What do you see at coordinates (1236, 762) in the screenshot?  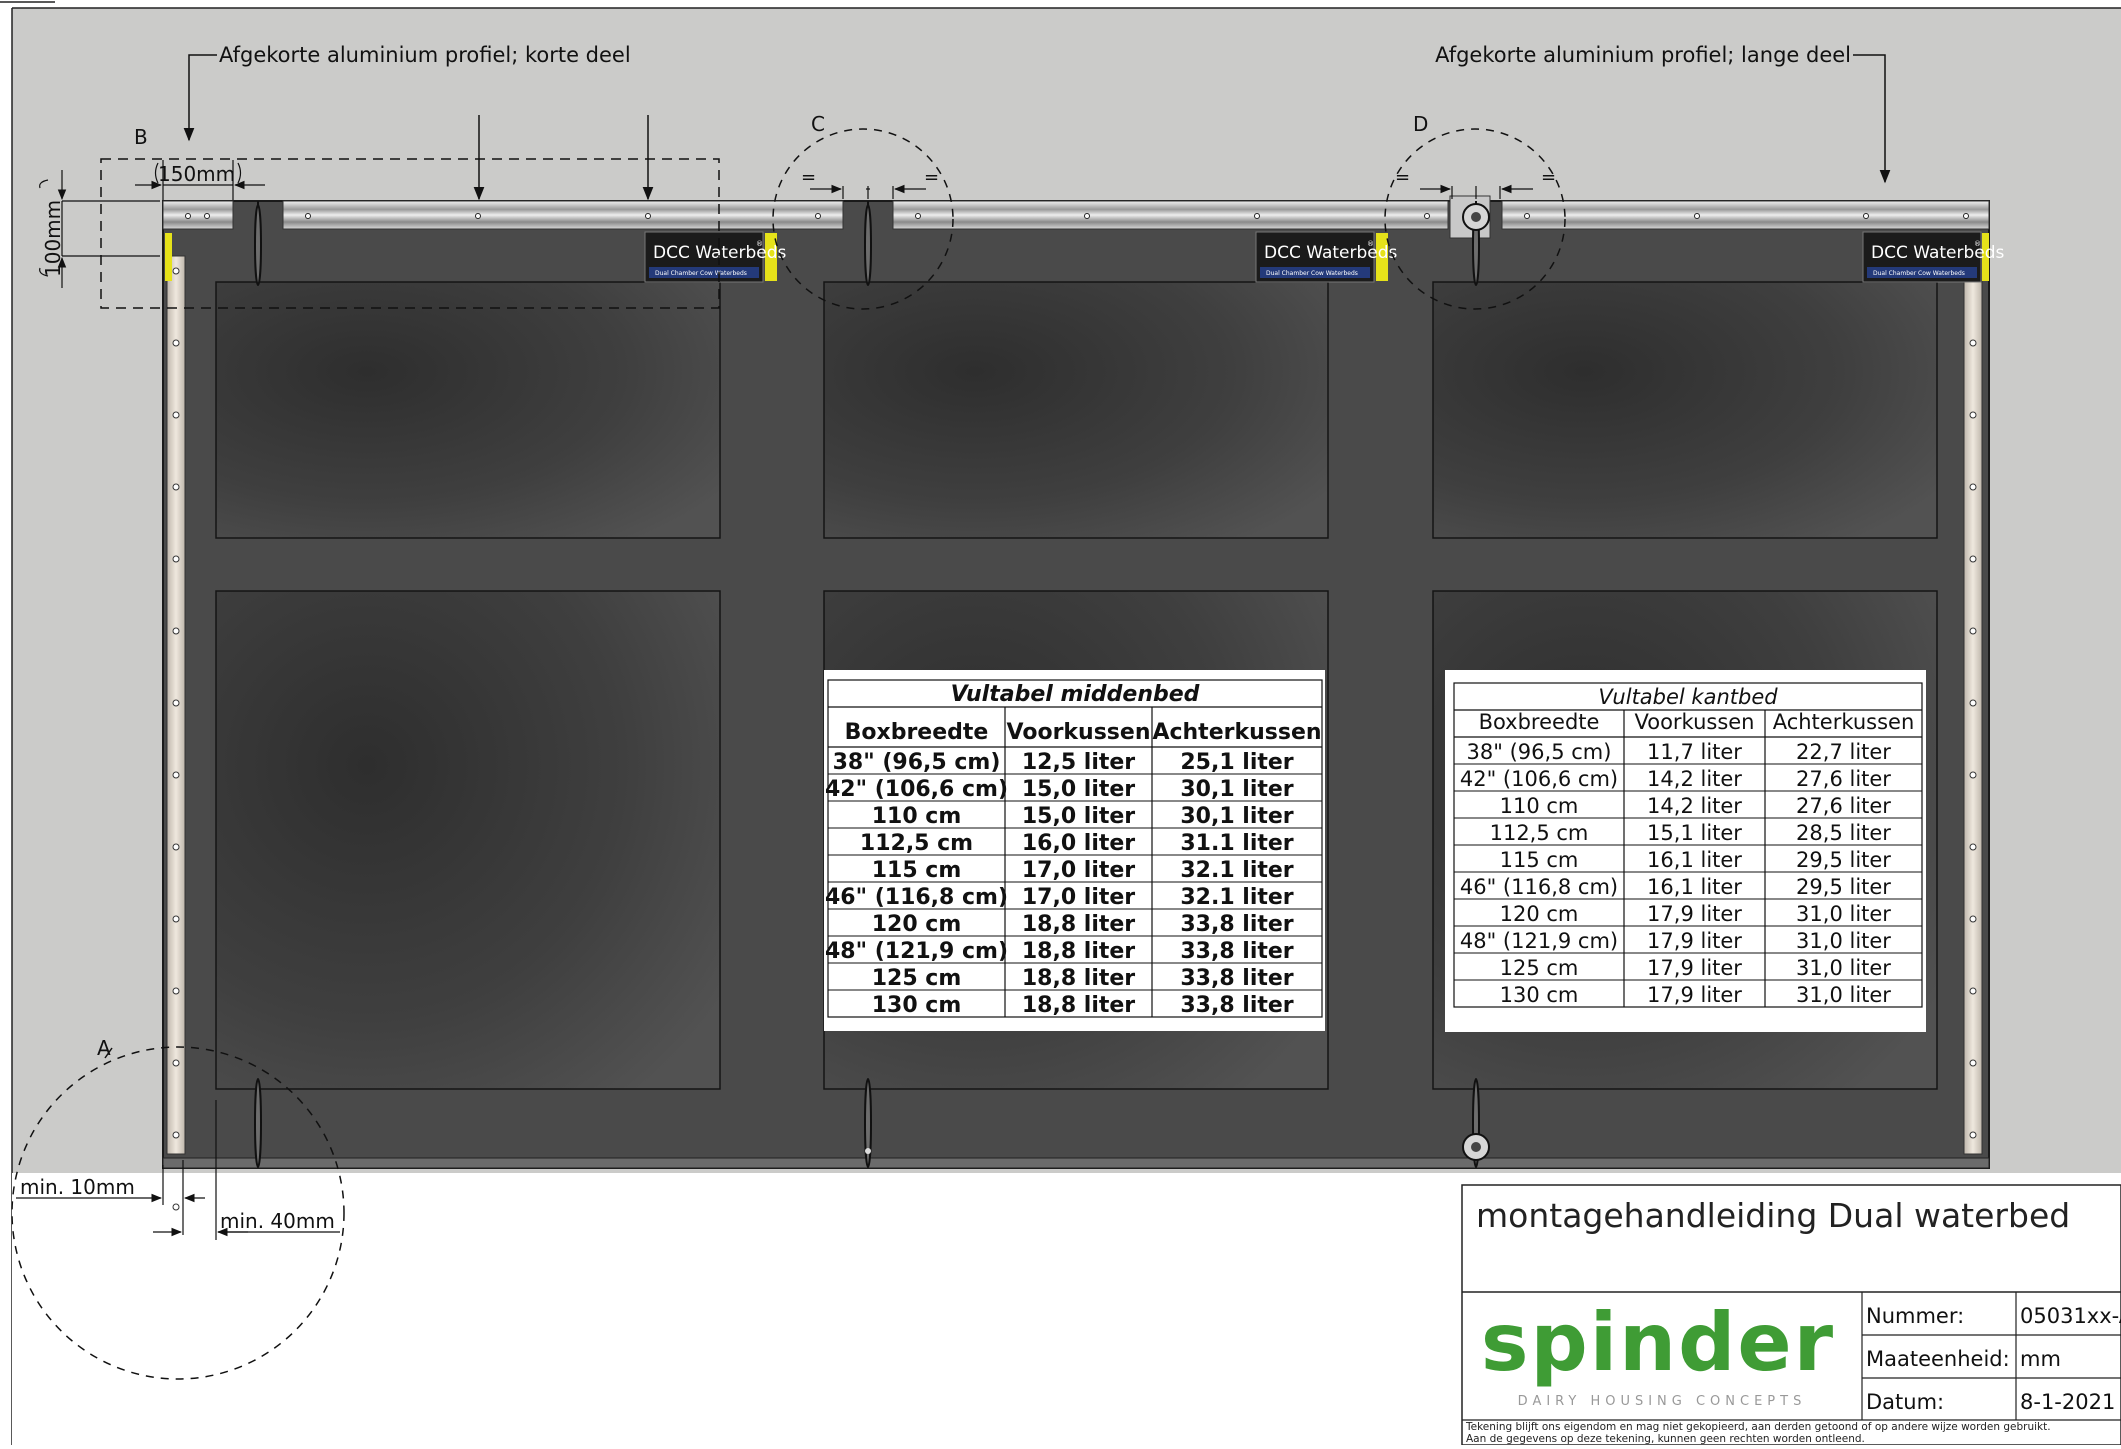 I see `table-cell: 25,1 liter` at bounding box center [1236, 762].